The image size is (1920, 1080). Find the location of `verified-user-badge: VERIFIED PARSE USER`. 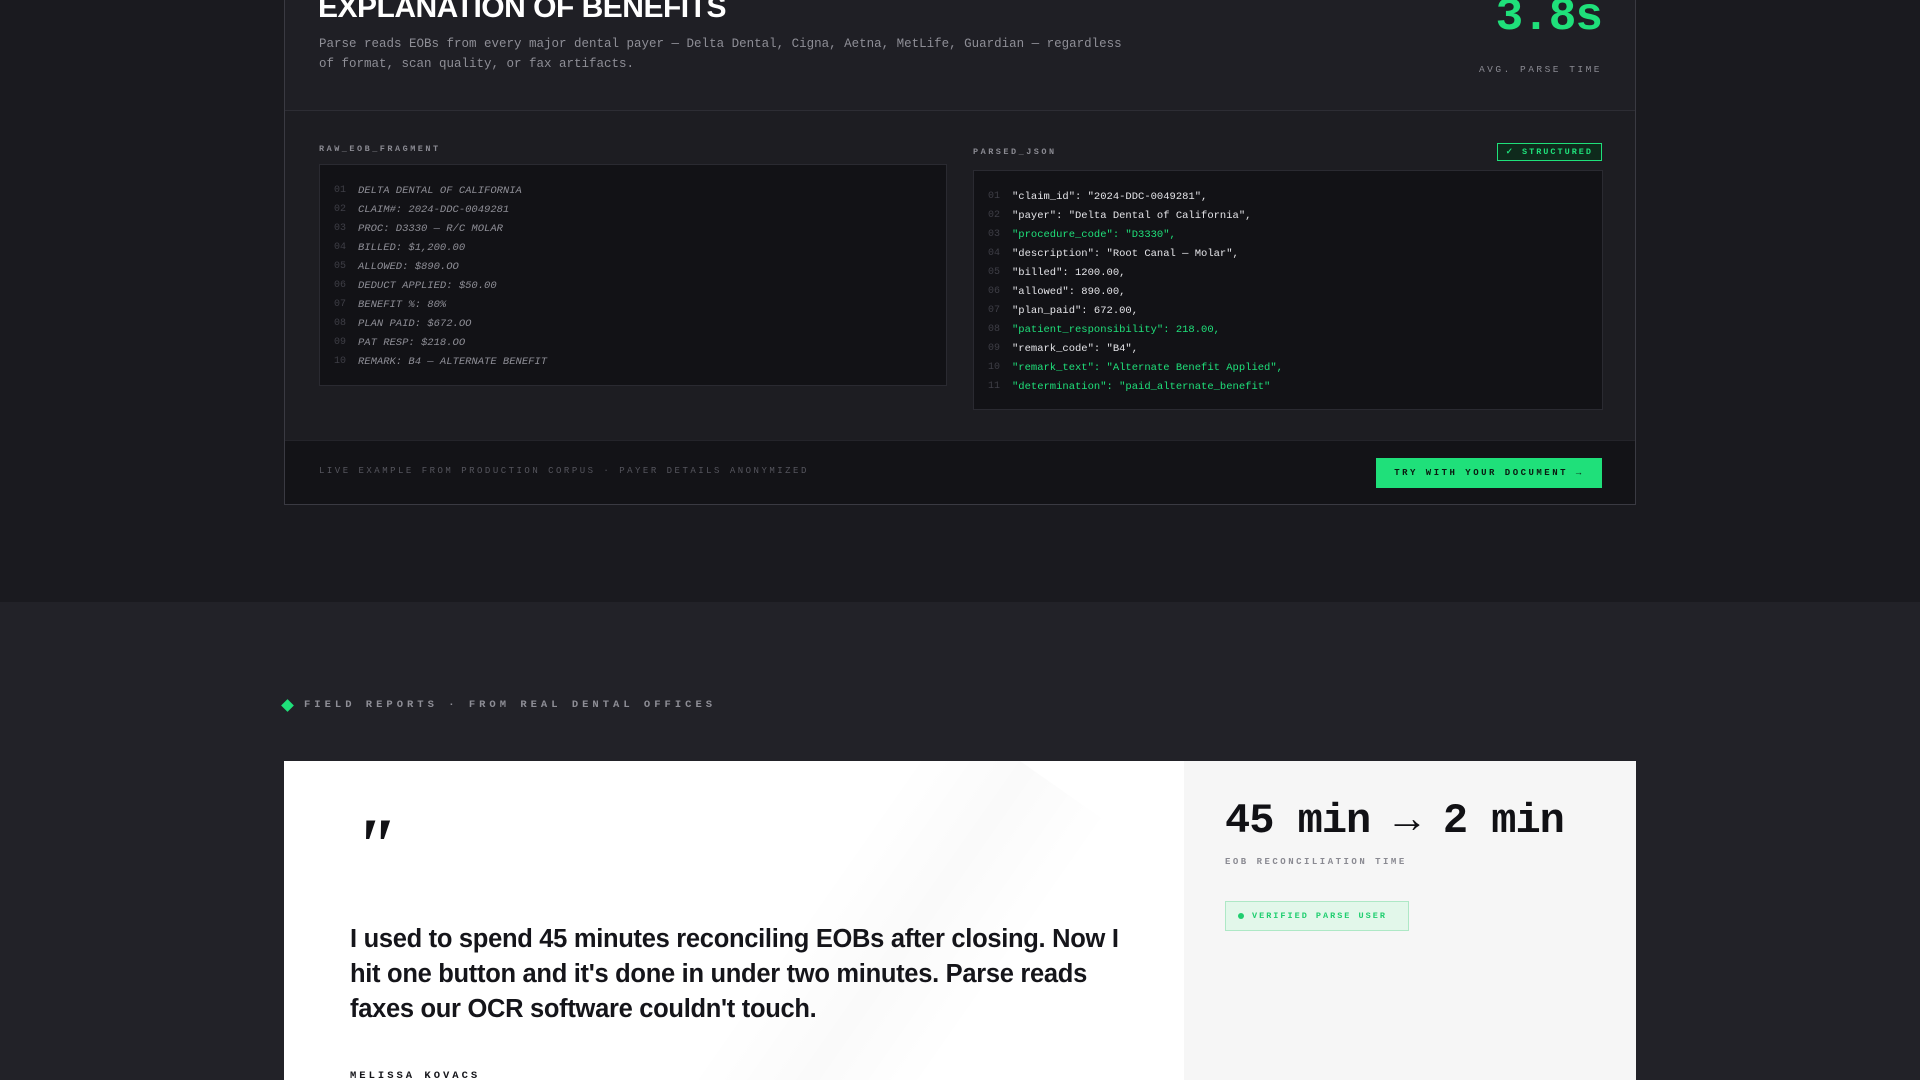

verified-user-badge: VERIFIED PARSE USER is located at coordinates (1317, 916).